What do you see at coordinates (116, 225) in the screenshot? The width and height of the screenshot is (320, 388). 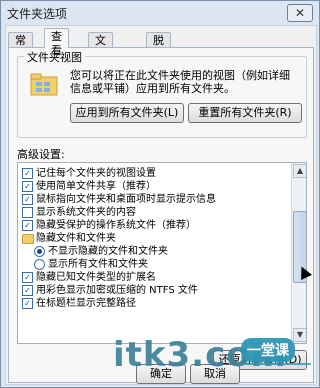 I see `list-item-label: 隐藏受保护的操作系统文件（推荐）` at bounding box center [116, 225].